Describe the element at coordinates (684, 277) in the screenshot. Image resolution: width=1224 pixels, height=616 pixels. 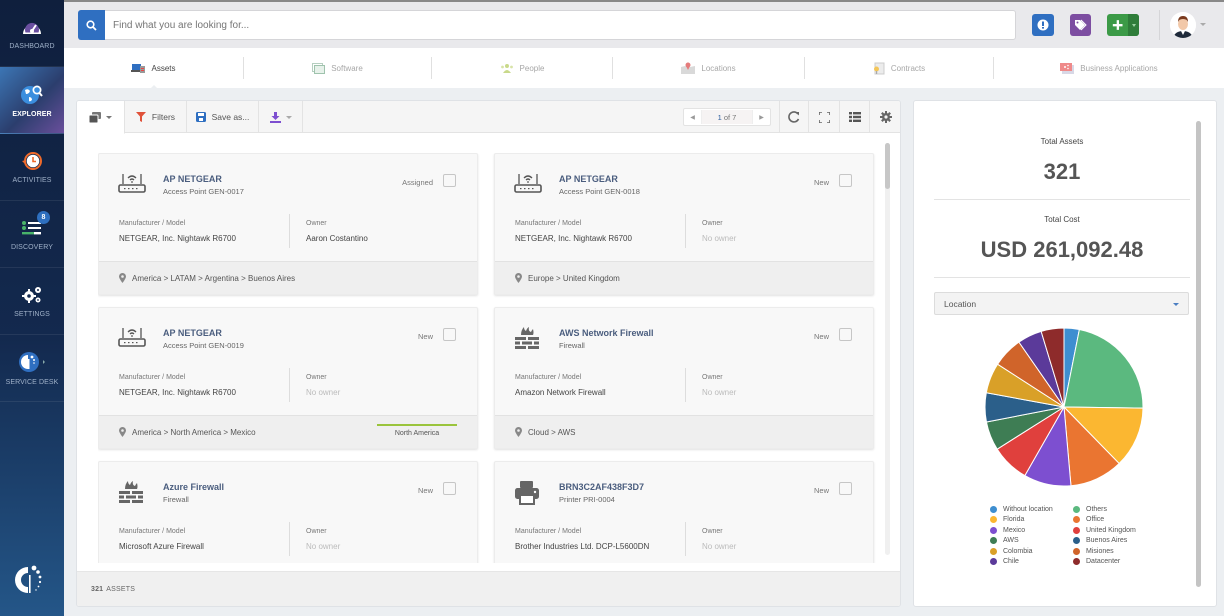
I see `asset-location: Europe > United Kingdom` at that location.